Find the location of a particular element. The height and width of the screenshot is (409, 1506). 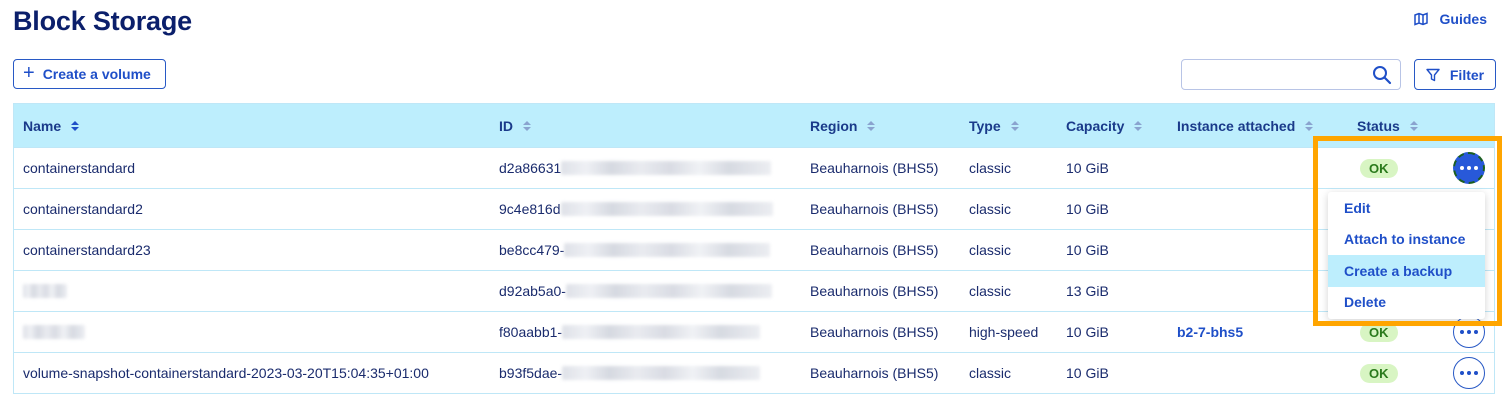

volume-id-prefix: b93f5dae- is located at coordinates (531, 373).